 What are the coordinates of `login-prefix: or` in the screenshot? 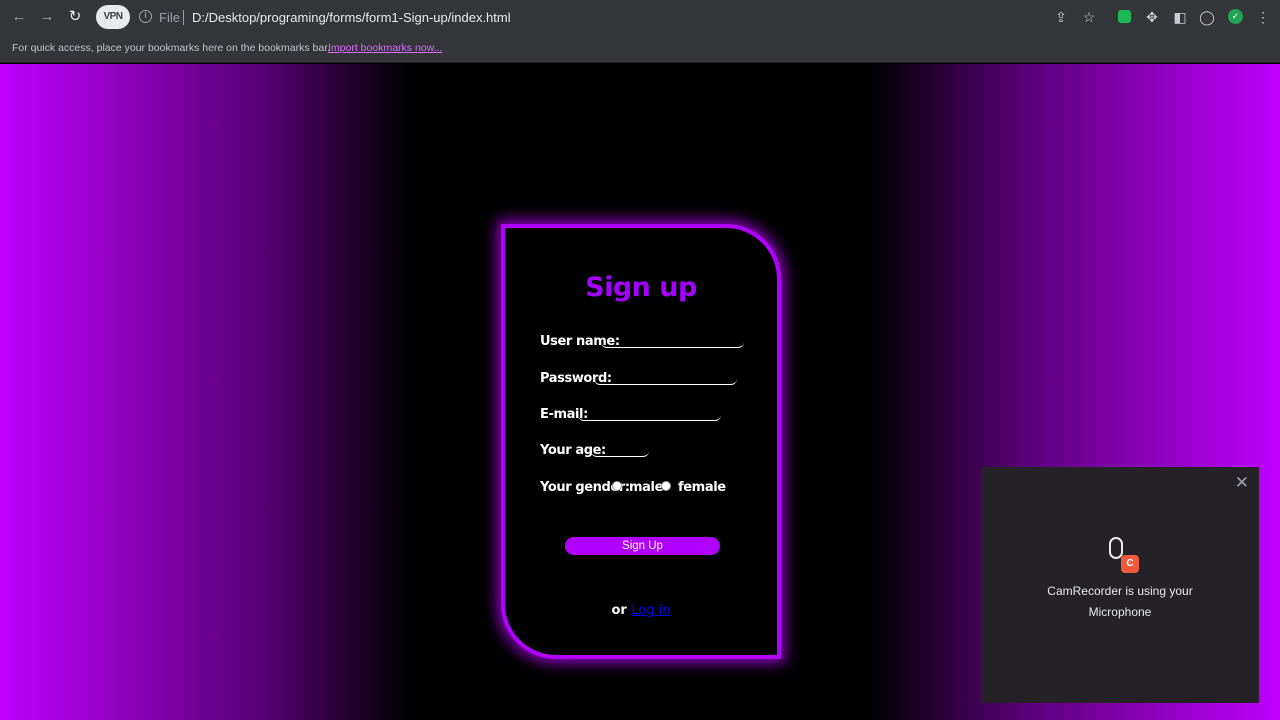 It's located at (619, 610).